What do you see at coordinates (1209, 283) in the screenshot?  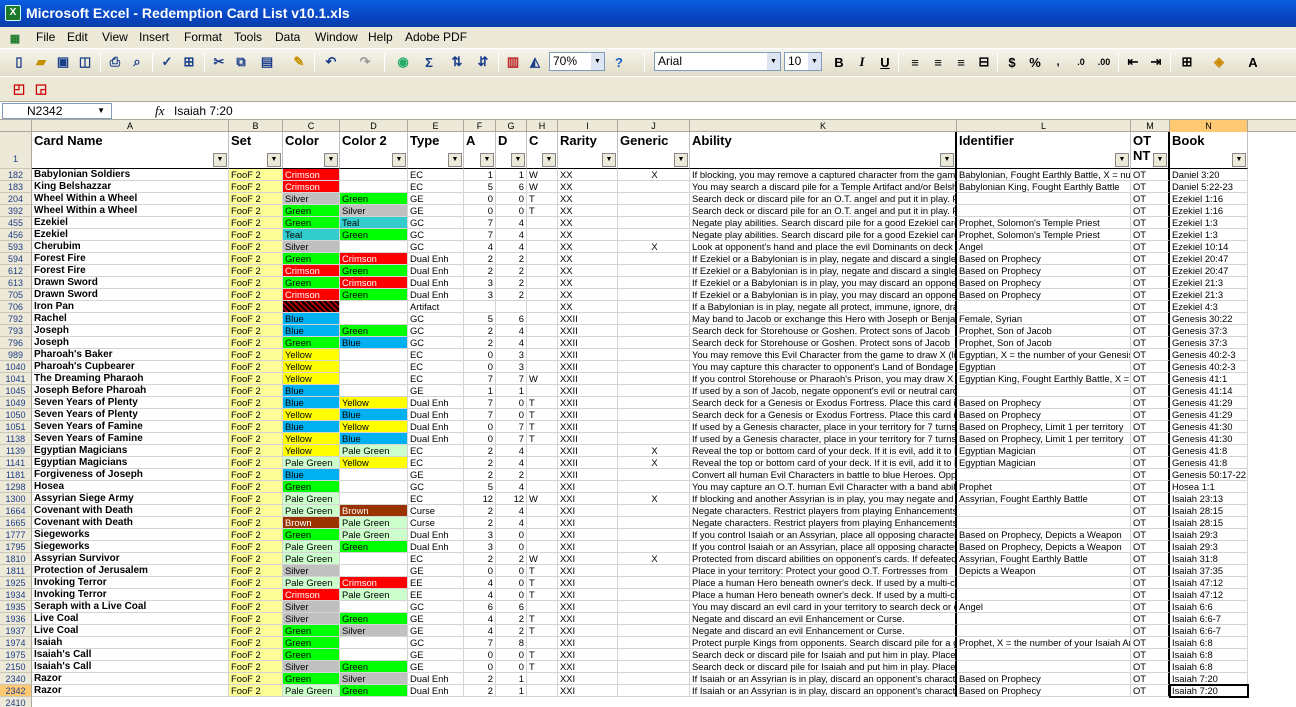 I see `cell-book: Ezekiel 21:3` at bounding box center [1209, 283].